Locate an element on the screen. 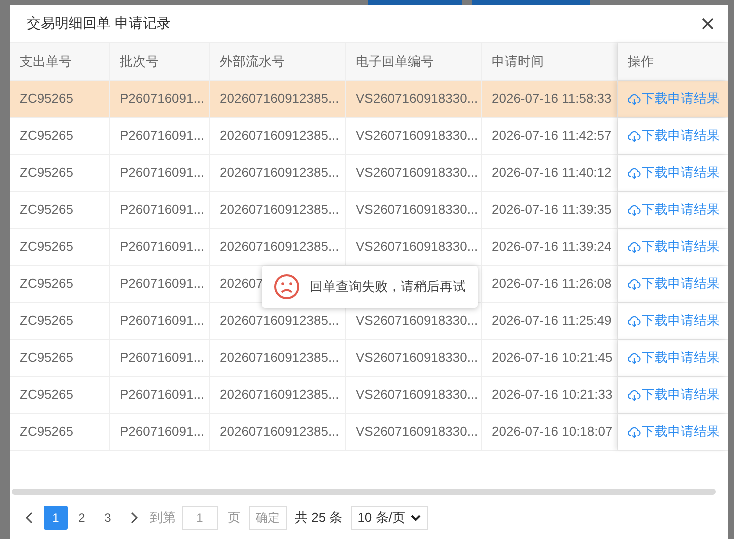 The height and width of the screenshot is (539, 734). dialog-title: 交易明细回单 申请记录 is located at coordinates (99, 23).